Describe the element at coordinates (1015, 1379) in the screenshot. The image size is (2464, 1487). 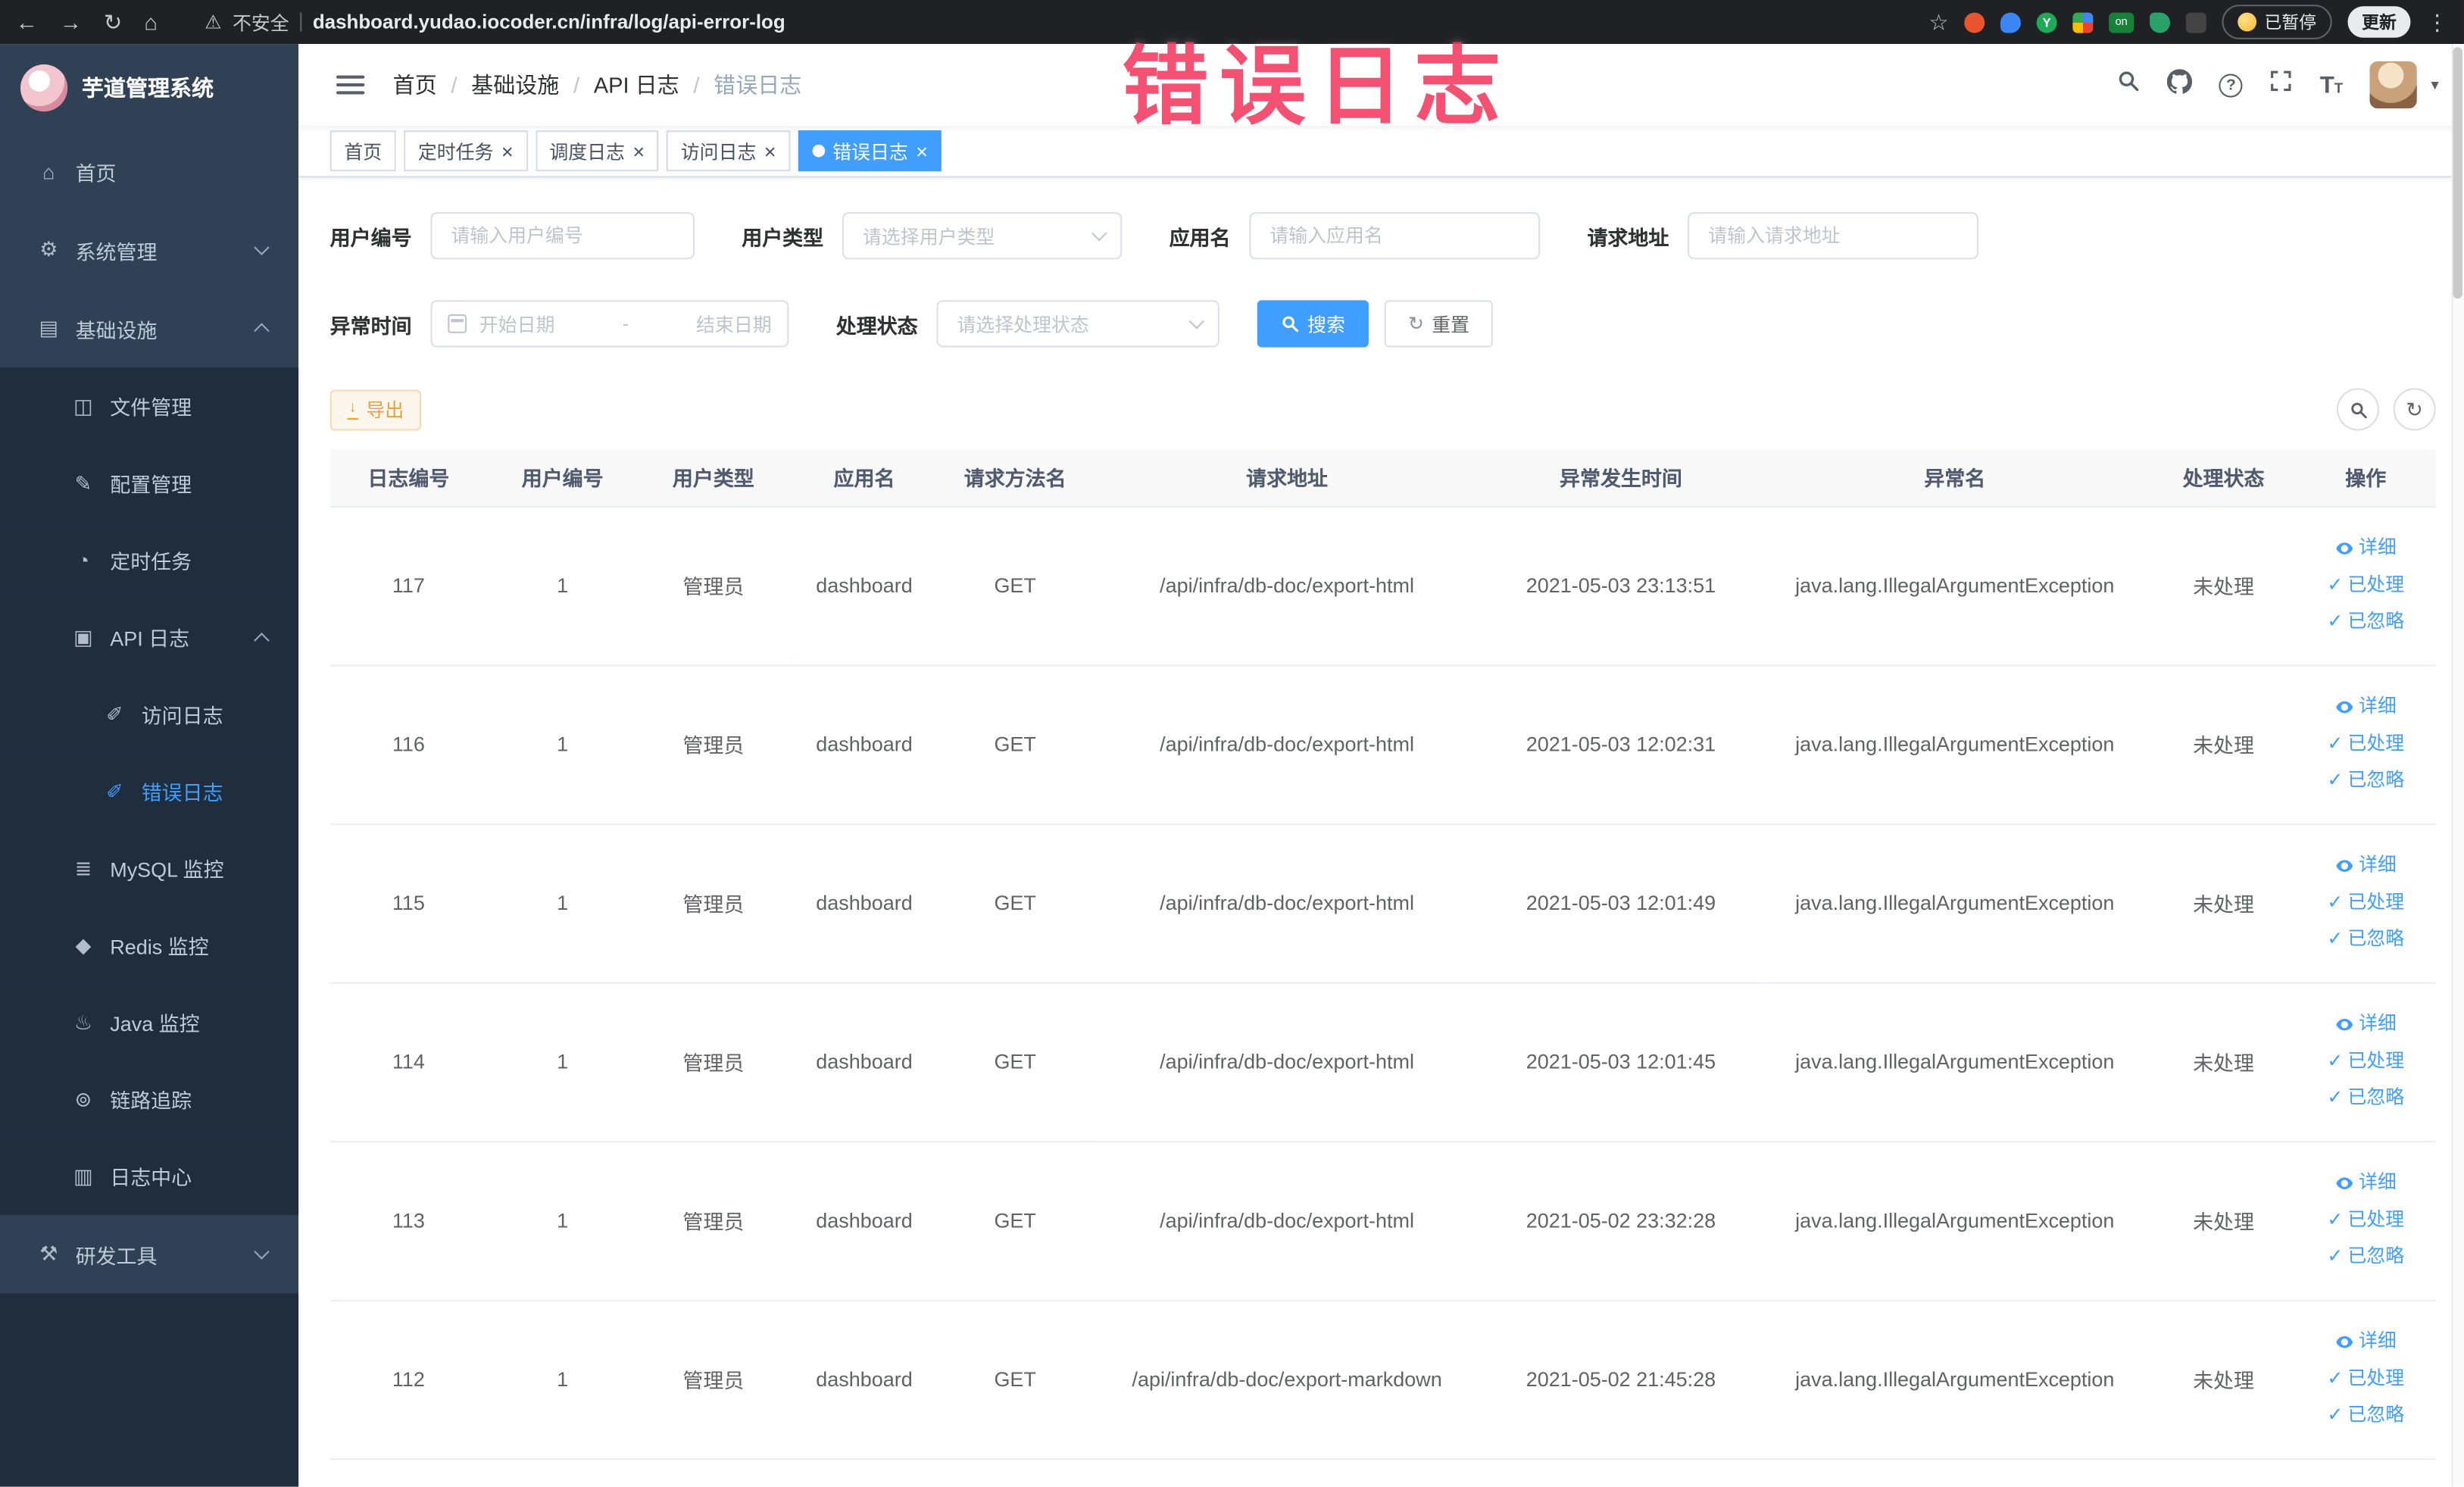
I see `cell-method: GET` at that location.